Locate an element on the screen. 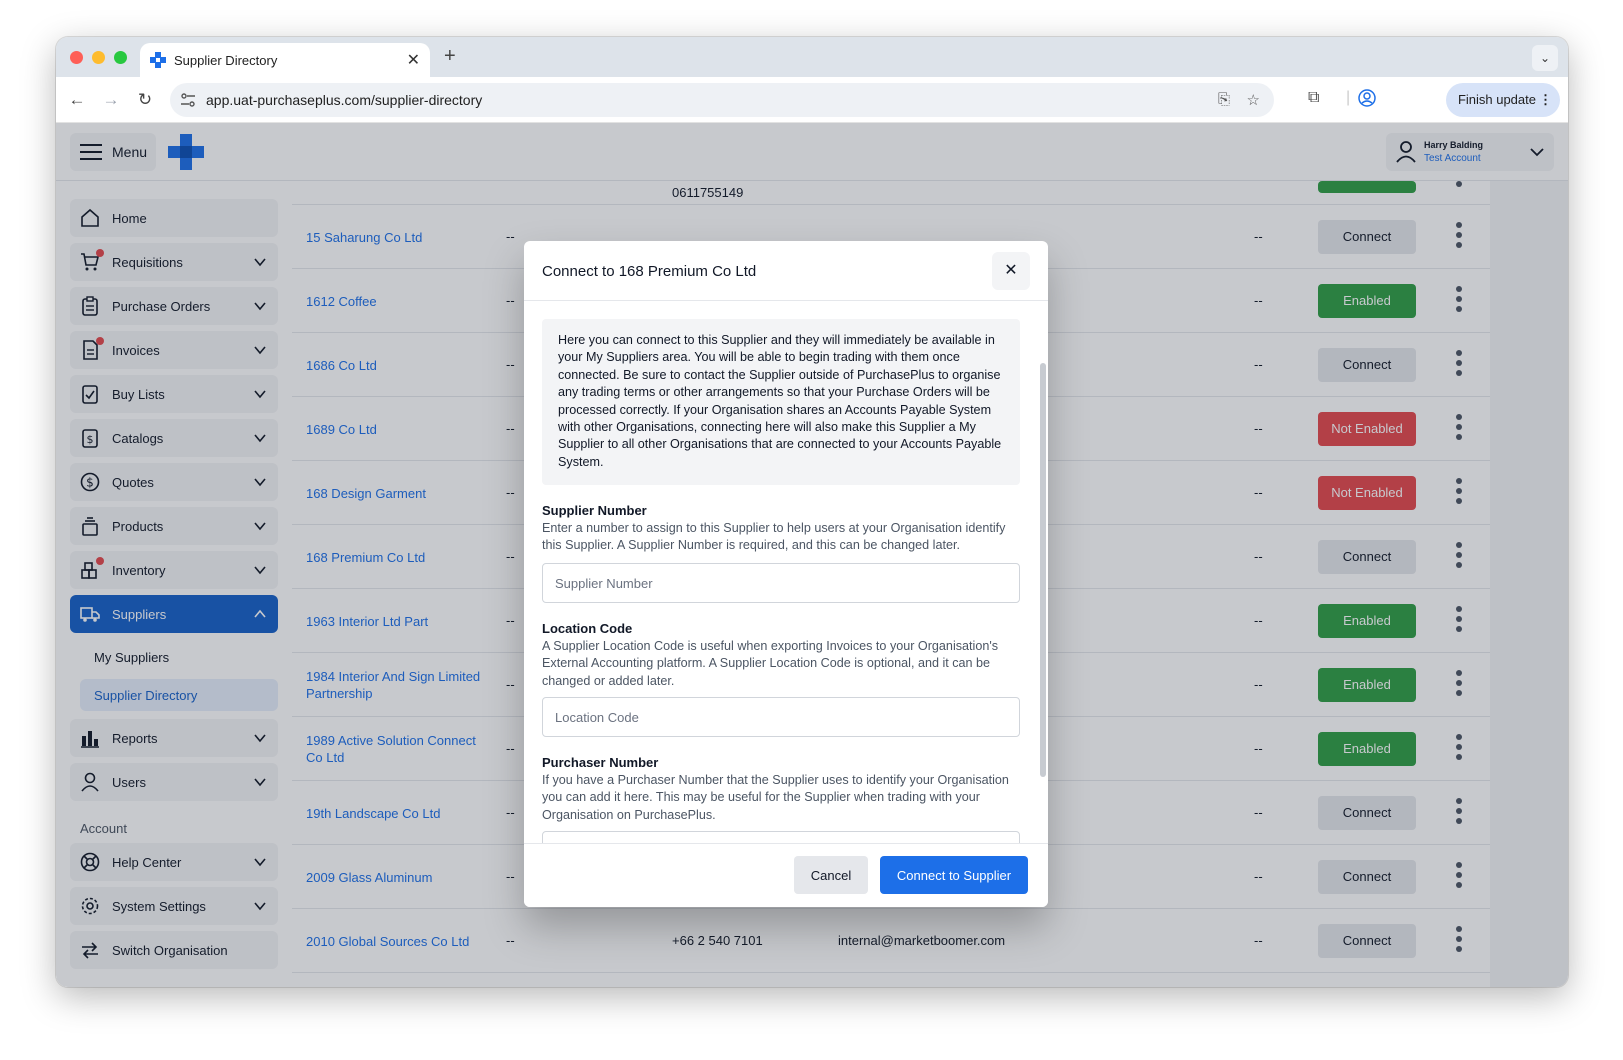 The image size is (1623, 1060). extensions-icon: ⧉ is located at coordinates (1313, 98).